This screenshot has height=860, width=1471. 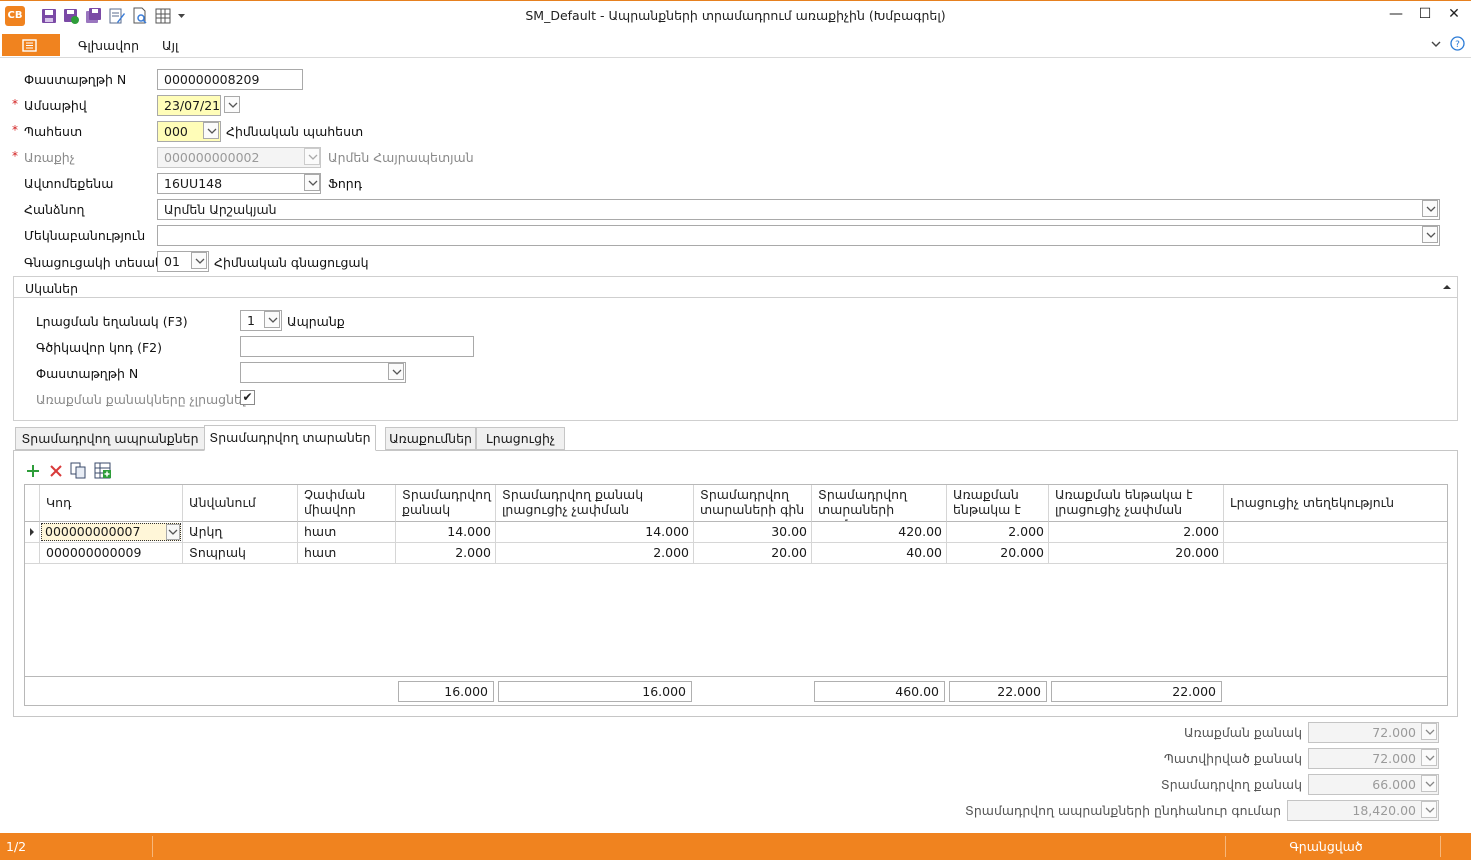 What do you see at coordinates (401, 157) in the screenshot?
I see `forwarder-name: Արմեն Հայրապետյան` at bounding box center [401, 157].